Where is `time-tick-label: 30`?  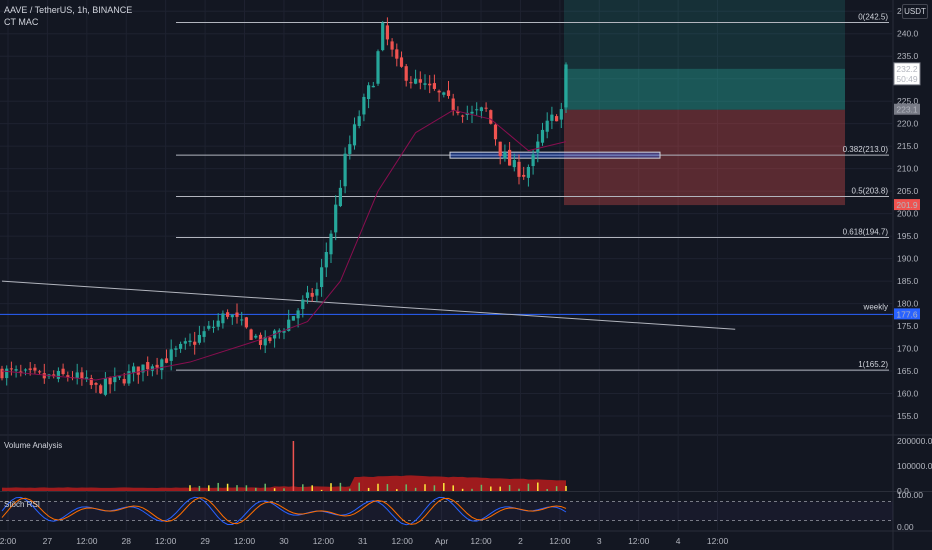 time-tick-label: 30 is located at coordinates (284, 541).